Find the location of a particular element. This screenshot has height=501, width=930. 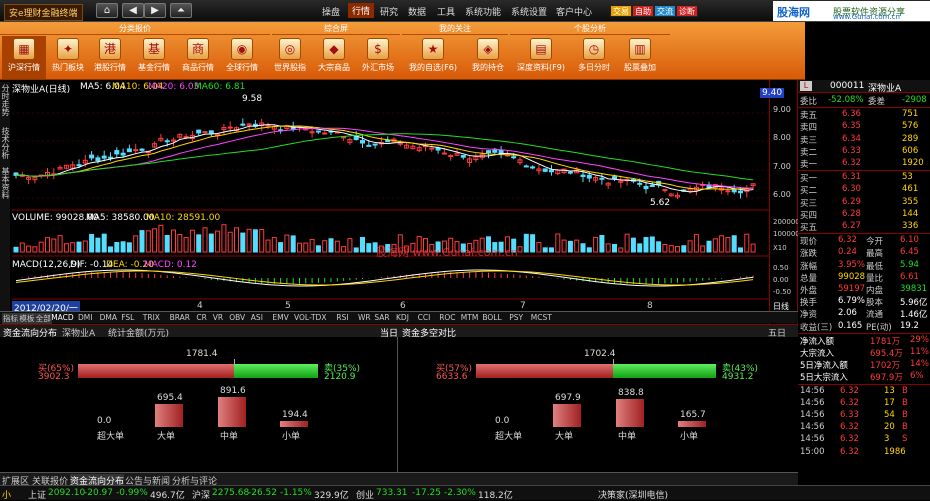

stat-label-2: 最低 is located at coordinates (875, 266).